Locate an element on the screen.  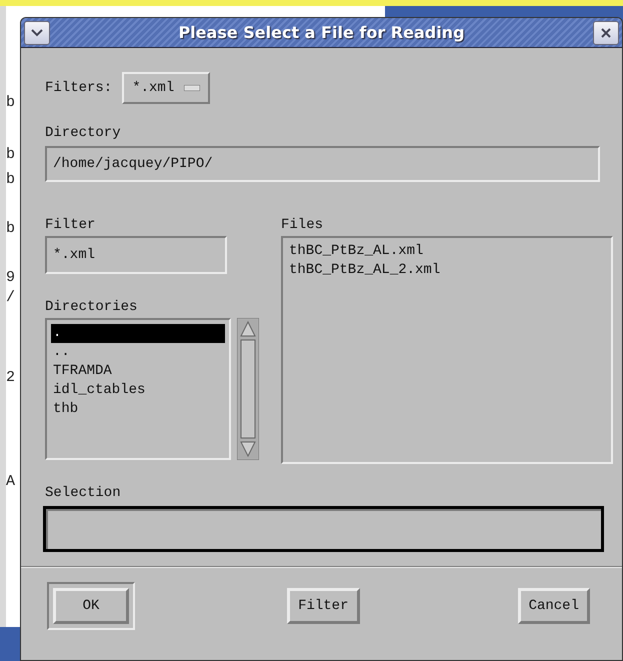
selection-field is located at coordinates (323, 529).